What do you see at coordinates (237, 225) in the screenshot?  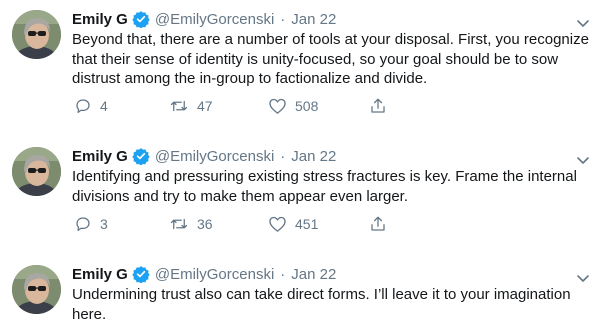 I see `tweet-actions: 3 36 451` at bounding box center [237, 225].